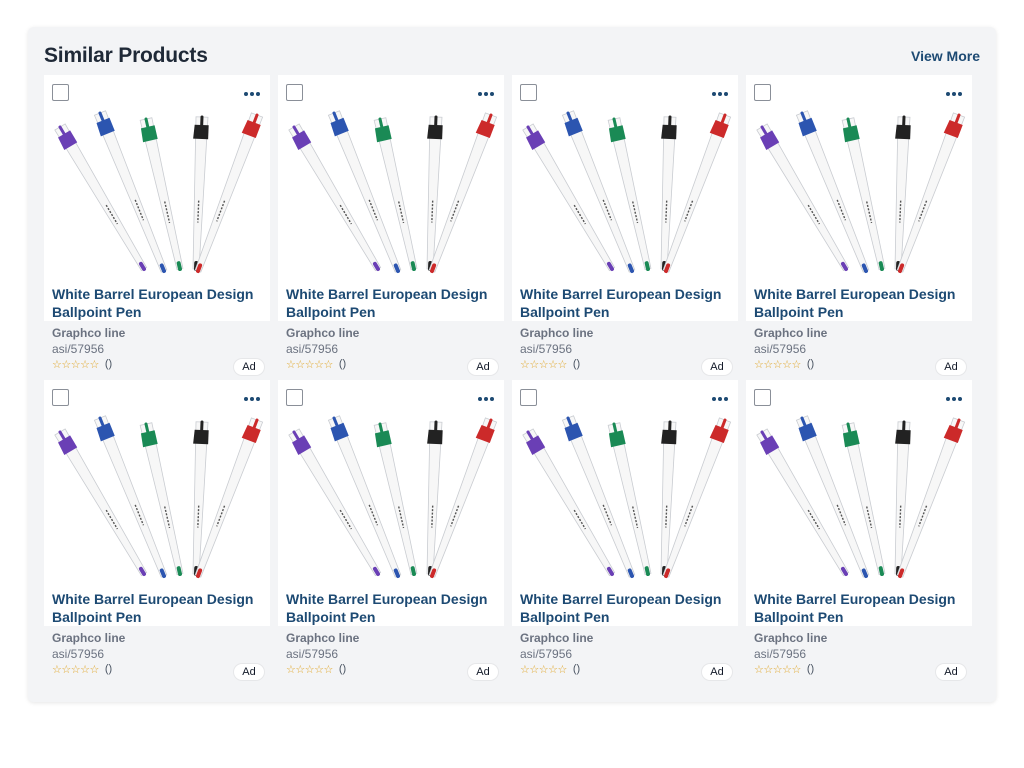 This screenshot has height=768, width=1024. What do you see at coordinates (126, 55) in the screenshot?
I see `section-title: Similar Products` at bounding box center [126, 55].